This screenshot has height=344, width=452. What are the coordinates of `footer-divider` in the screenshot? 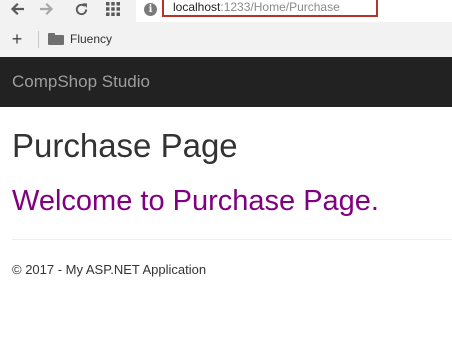 It's located at (232, 239).